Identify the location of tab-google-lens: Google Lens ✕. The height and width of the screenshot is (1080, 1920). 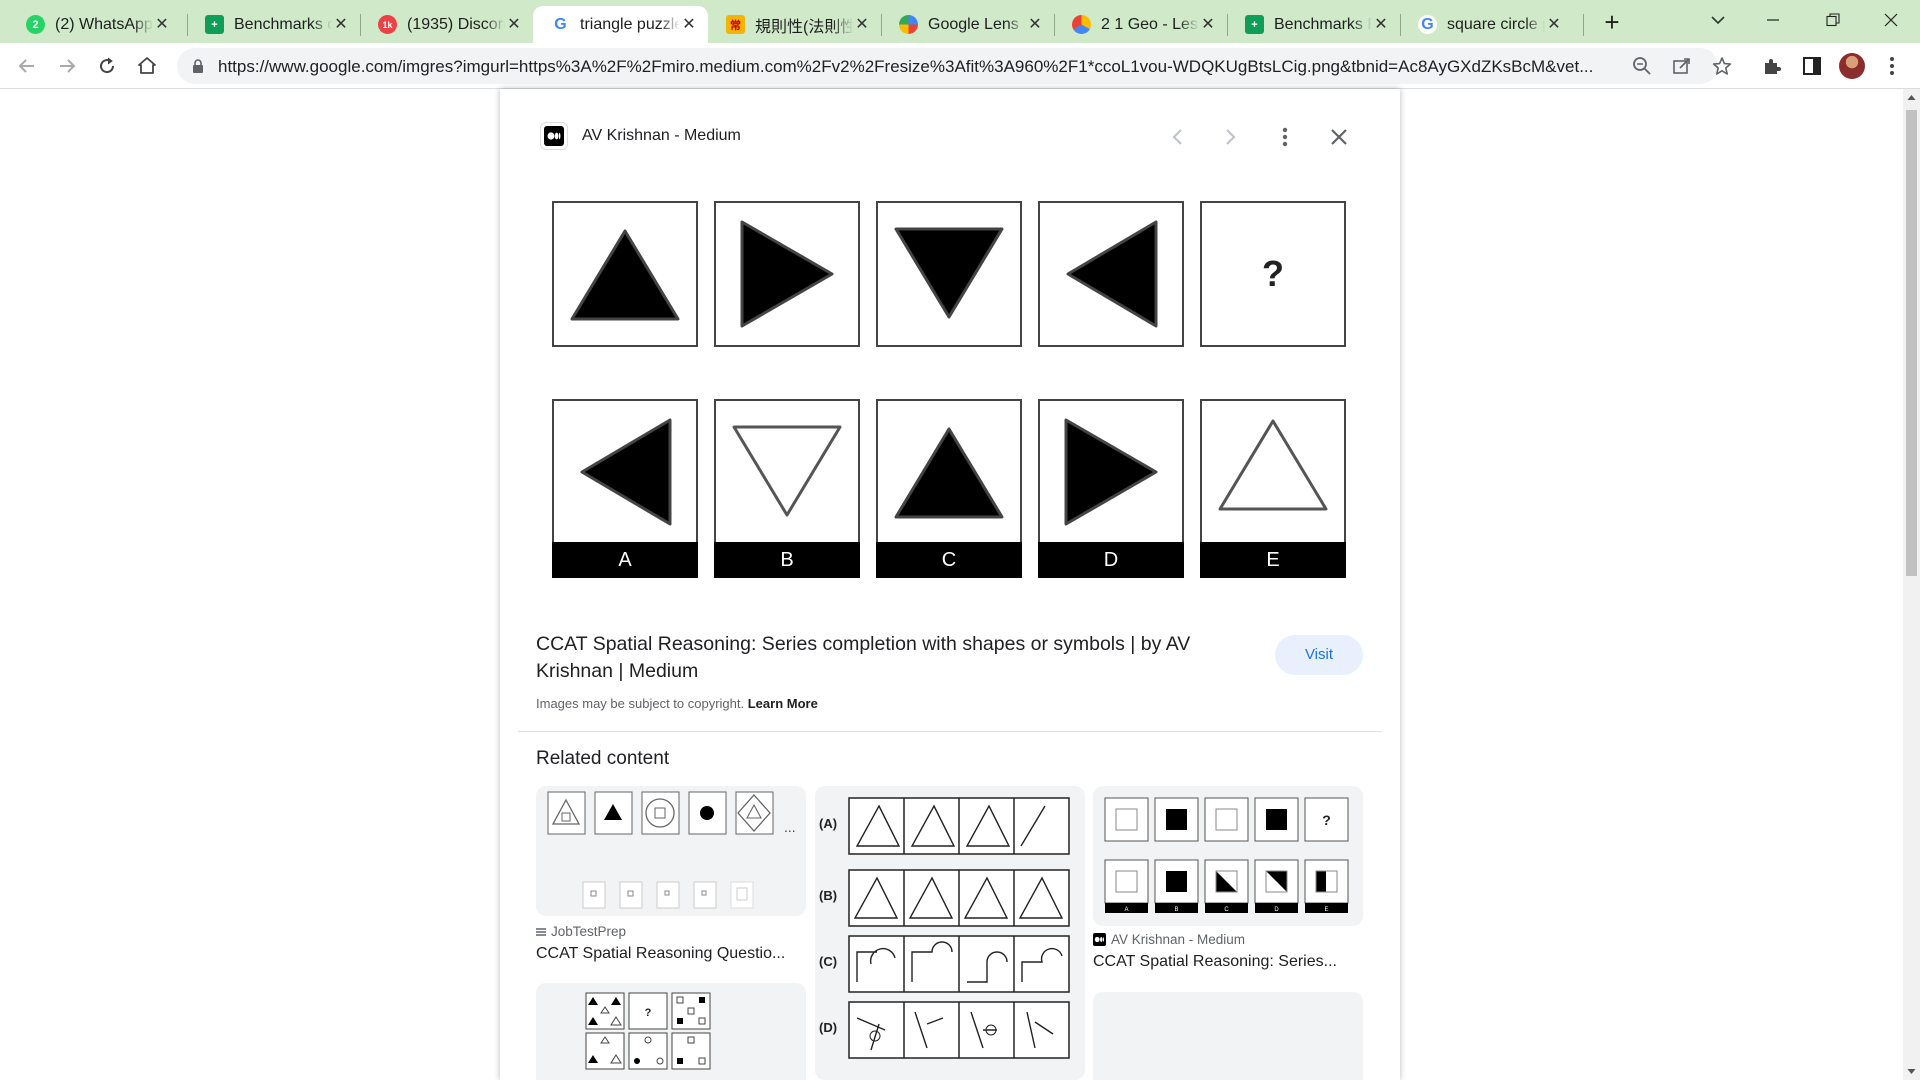
(967, 24).